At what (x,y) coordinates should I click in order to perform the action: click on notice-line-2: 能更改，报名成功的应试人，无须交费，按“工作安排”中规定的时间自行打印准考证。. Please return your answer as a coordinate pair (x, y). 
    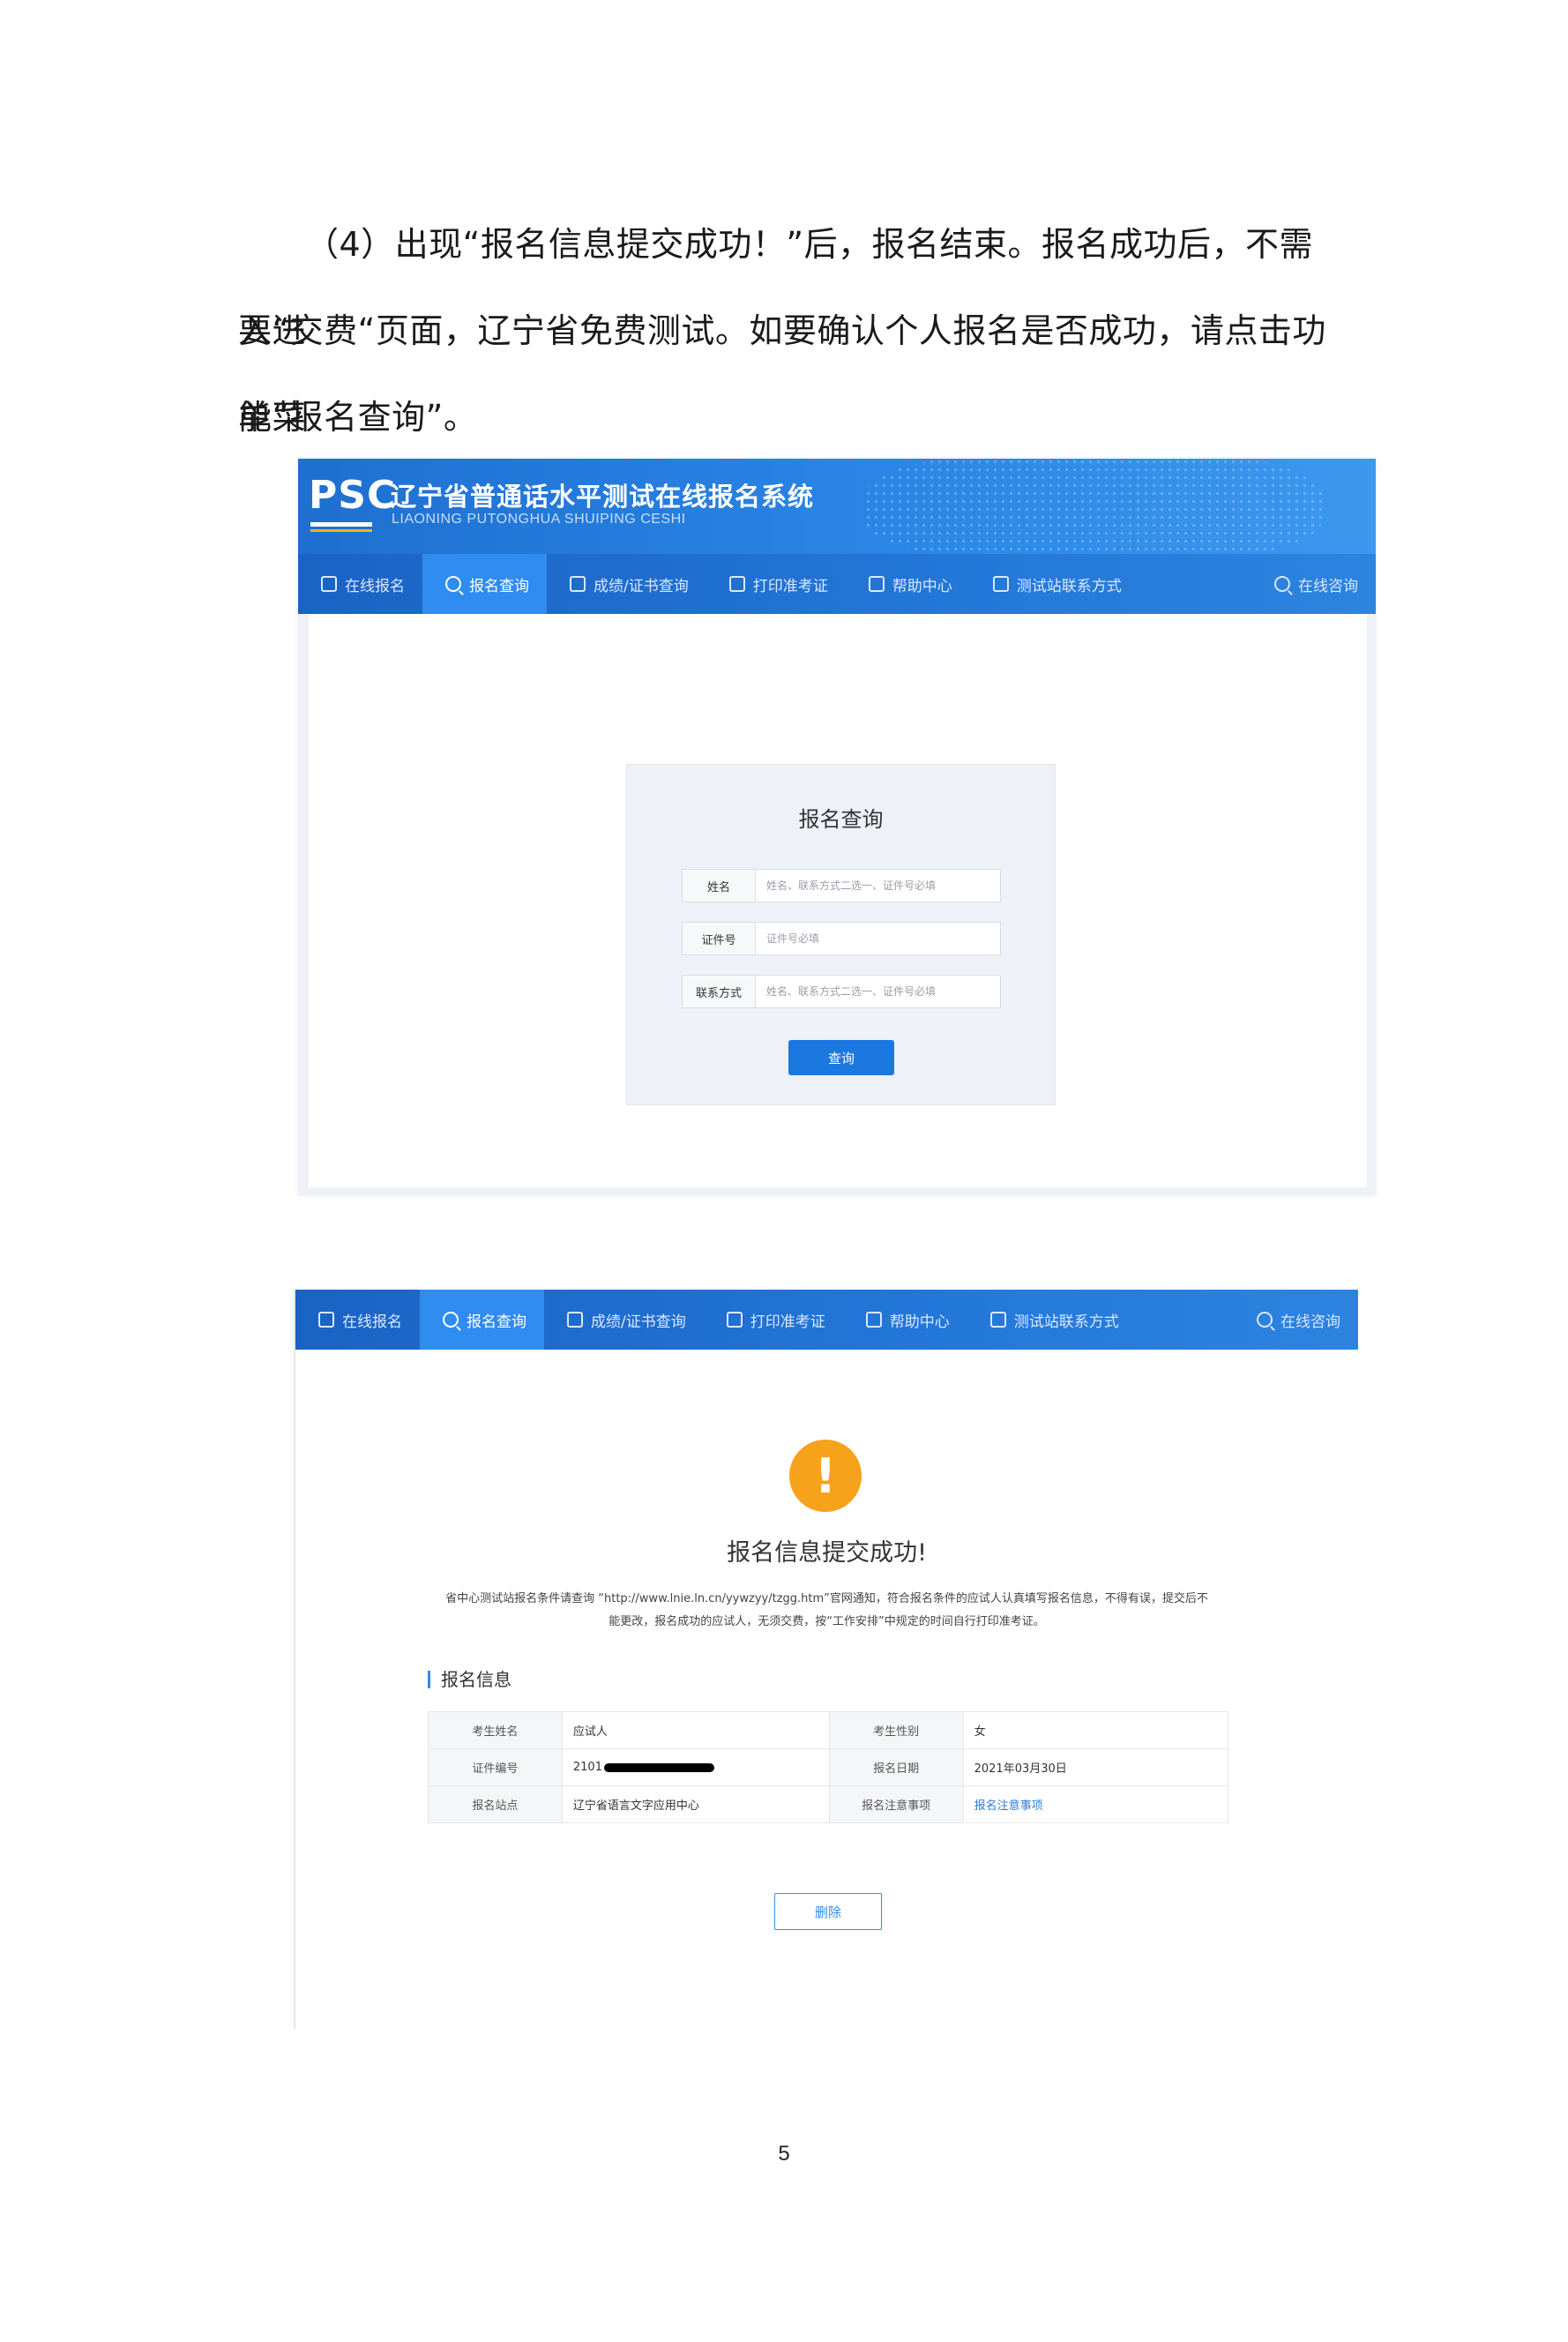
    Looking at the image, I should click on (827, 1621).